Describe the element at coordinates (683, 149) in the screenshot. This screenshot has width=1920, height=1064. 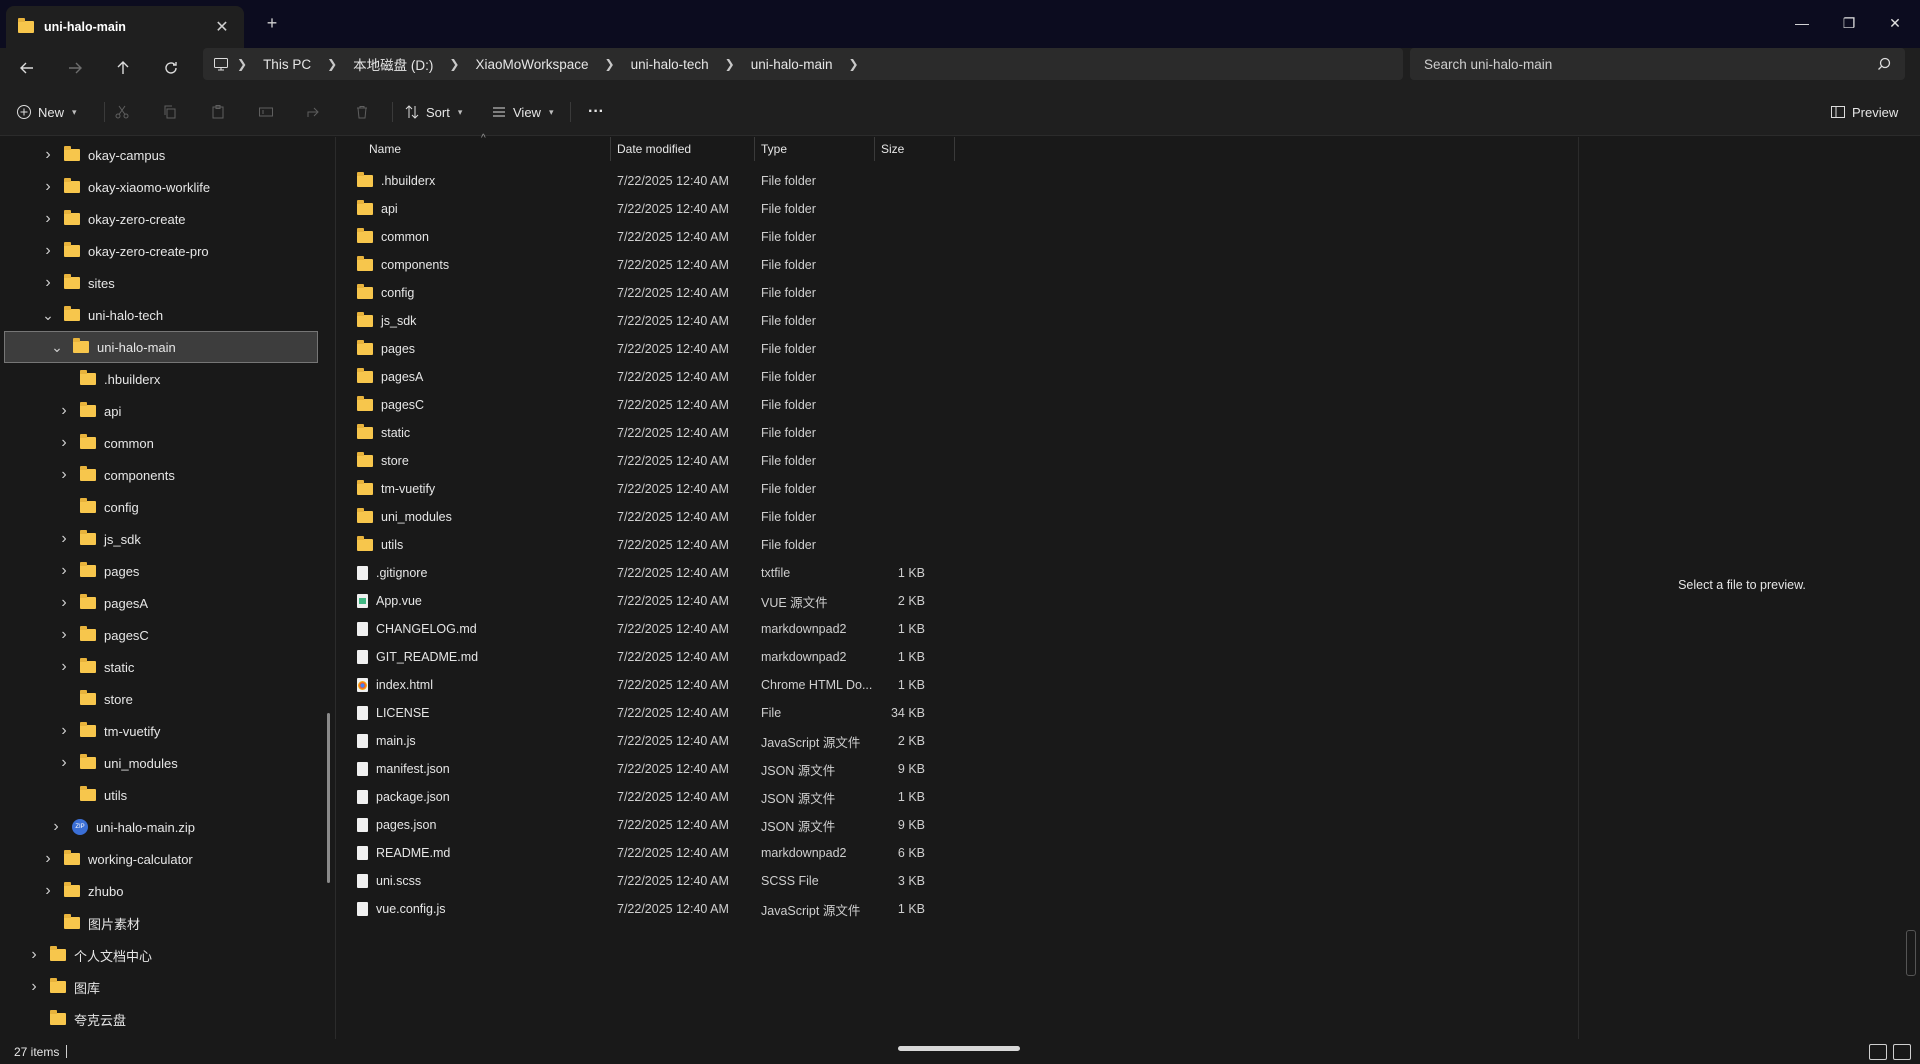
I see `column-header-date: Date modified` at that location.